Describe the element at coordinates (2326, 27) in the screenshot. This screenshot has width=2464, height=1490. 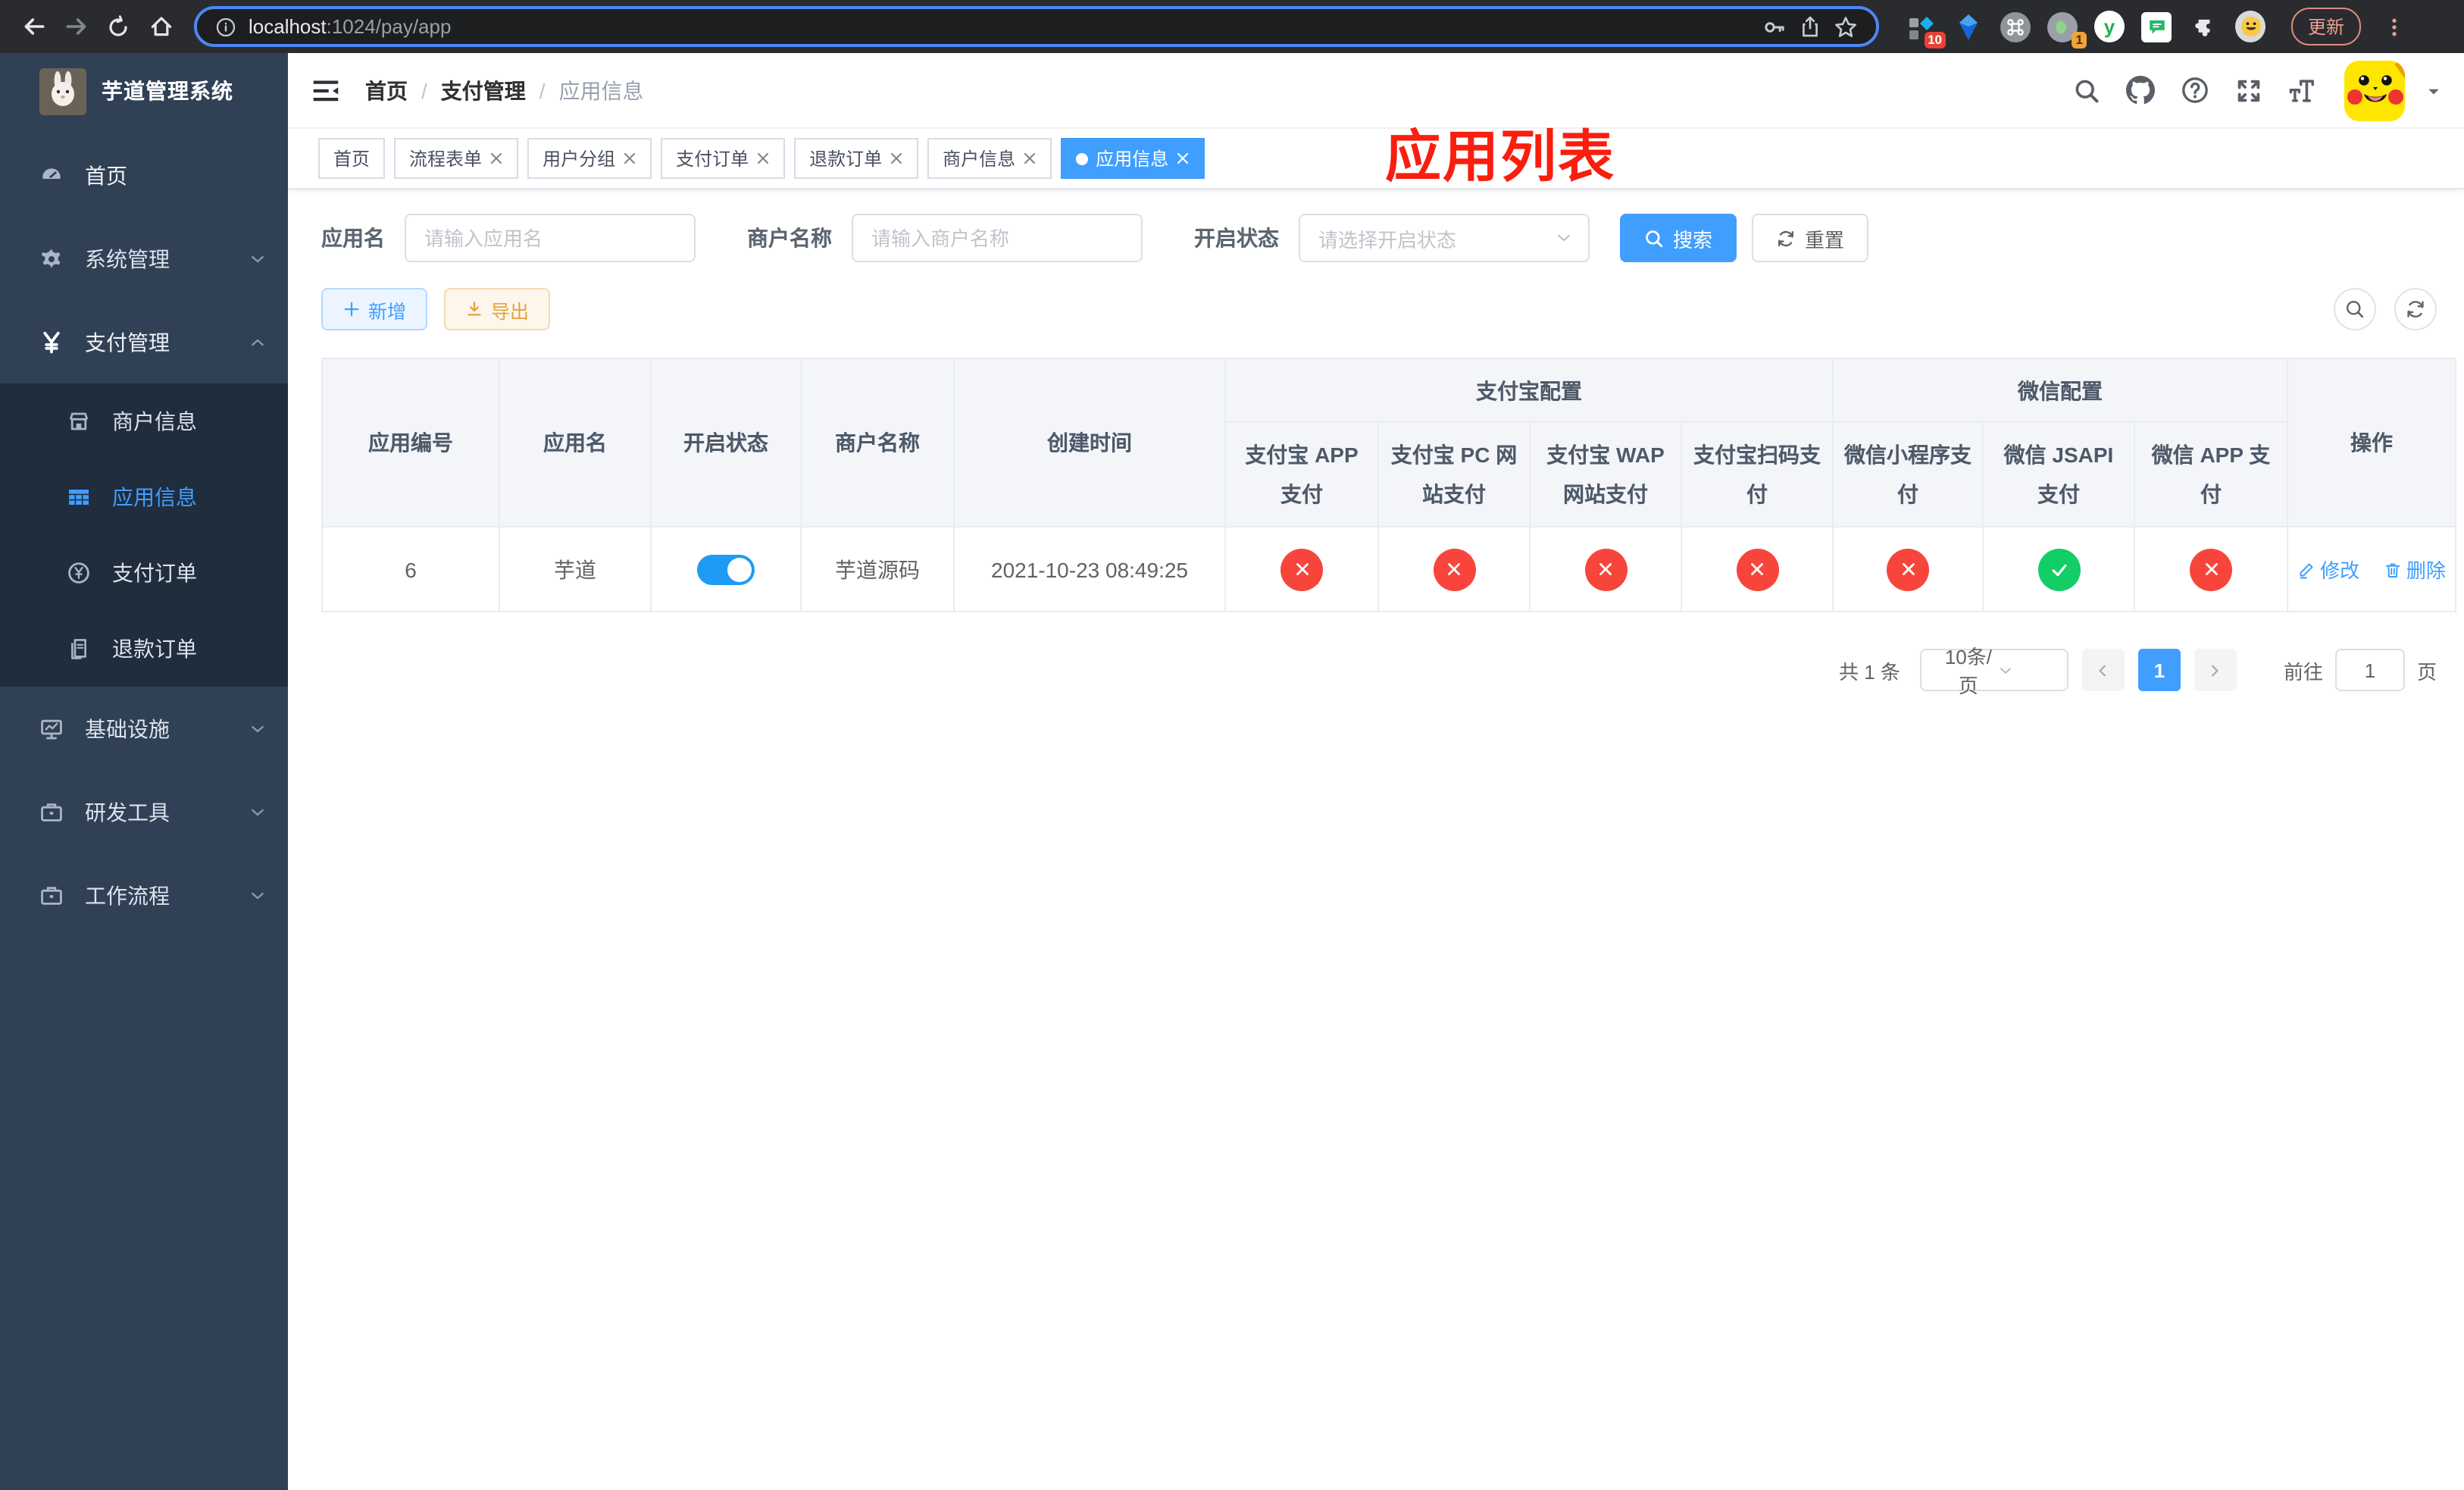
I see `browser-update-button: 更新` at that location.